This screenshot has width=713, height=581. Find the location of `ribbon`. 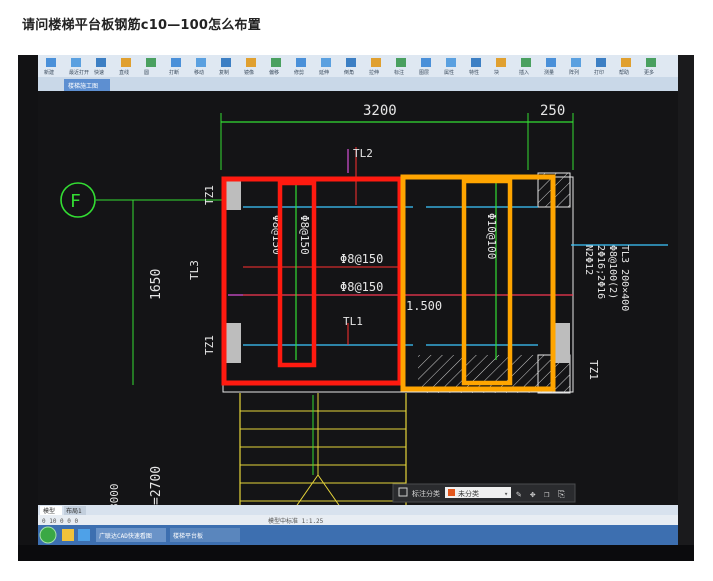

ribbon is located at coordinates (358, 66).